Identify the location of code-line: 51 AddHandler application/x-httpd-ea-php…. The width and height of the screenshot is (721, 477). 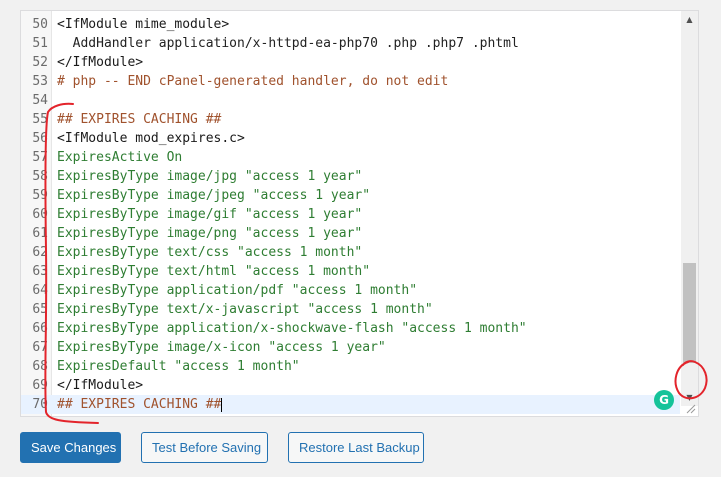
(350, 43).